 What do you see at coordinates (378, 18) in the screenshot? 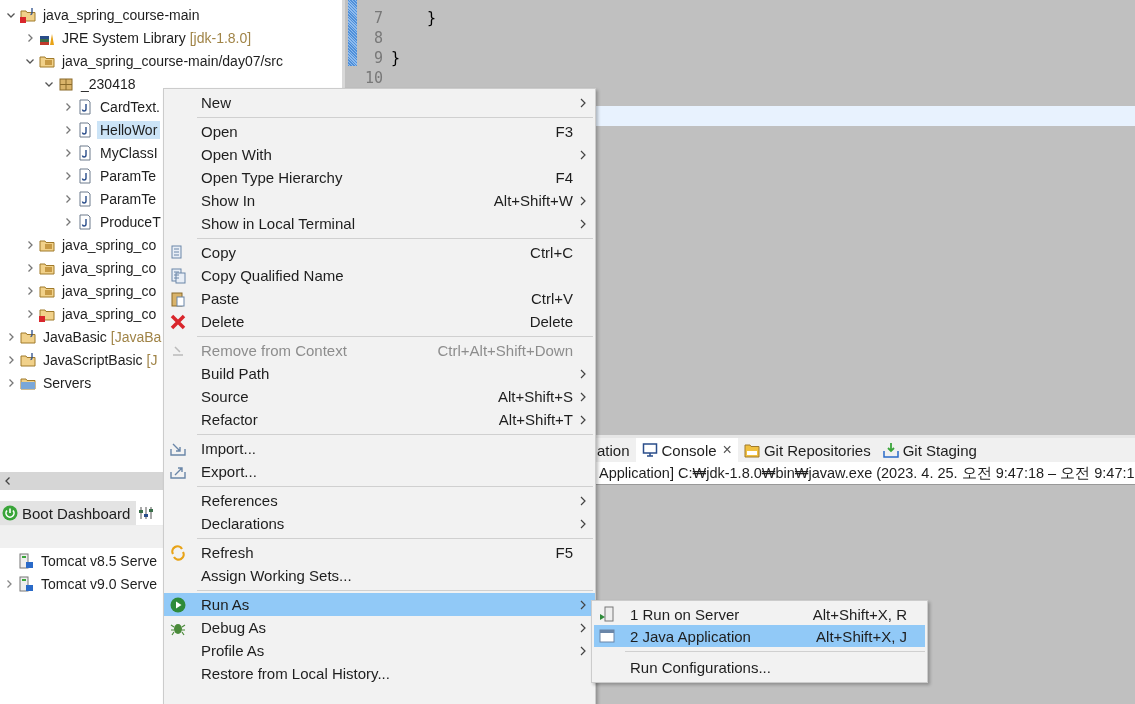
I see `line-number: 7` at bounding box center [378, 18].